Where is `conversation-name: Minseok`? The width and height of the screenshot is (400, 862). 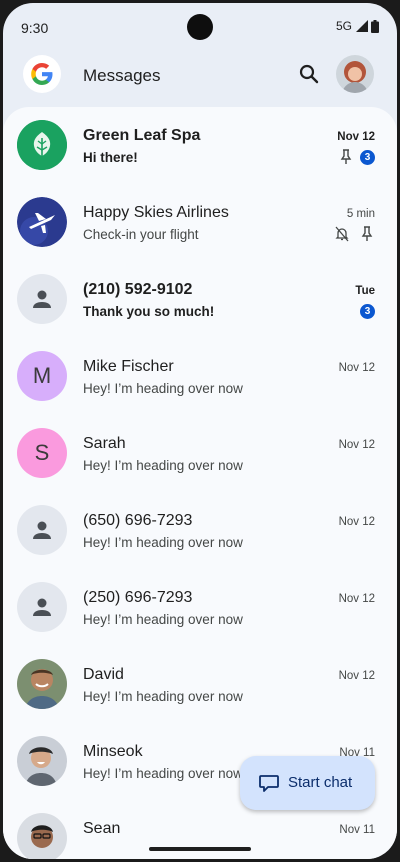
conversation-name: Minseok is located at coordinates (113, 751).